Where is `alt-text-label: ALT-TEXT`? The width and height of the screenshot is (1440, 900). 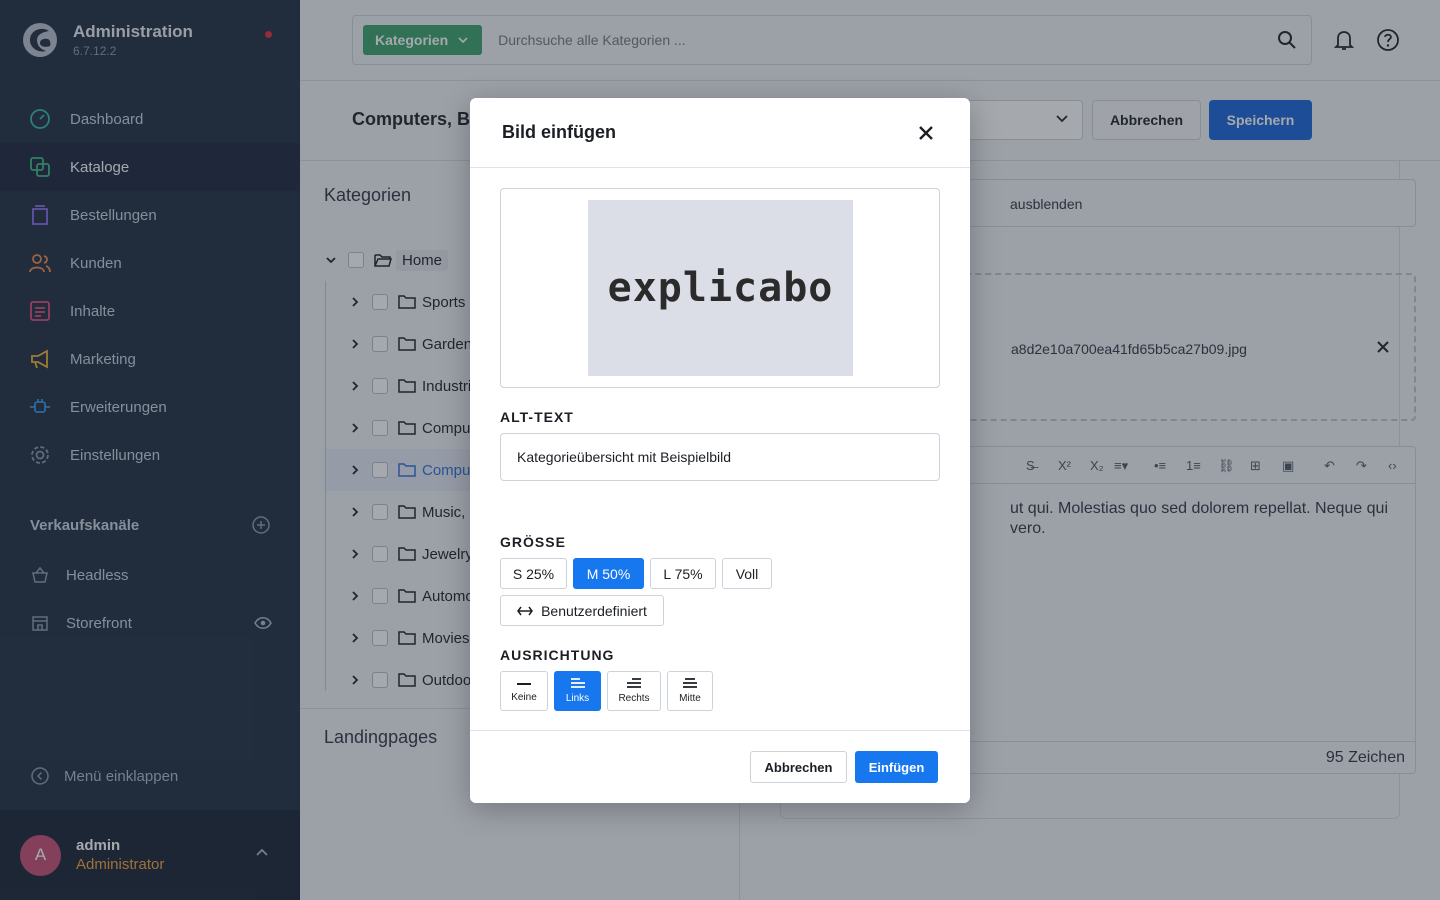 alt-text-label: ALT-TEXT is located at coordinates (537, 417).